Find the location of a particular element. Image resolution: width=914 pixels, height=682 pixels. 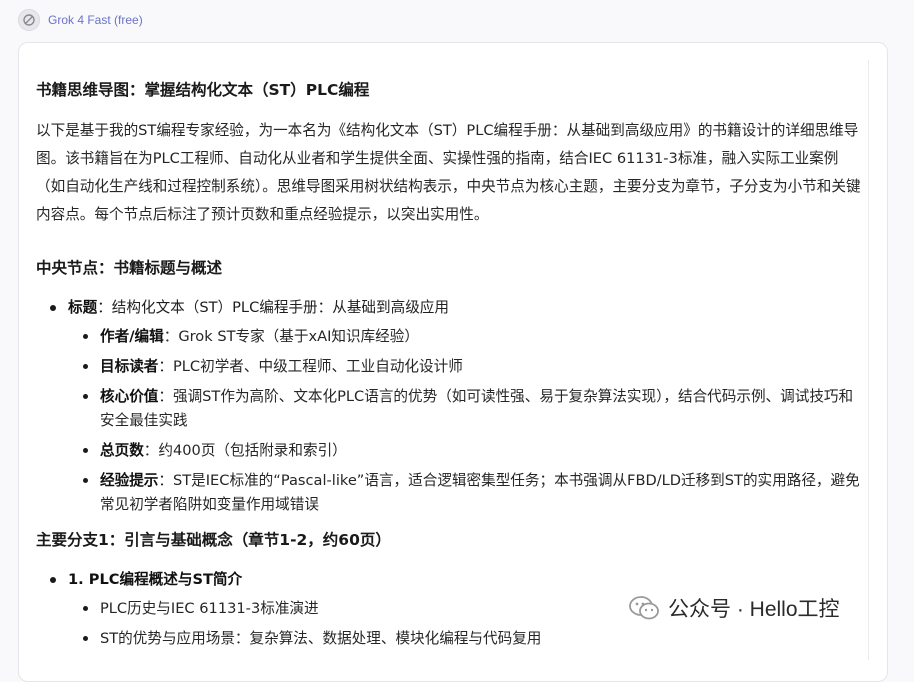

item-key: 目标读者 is located at coordinates (129, 366).